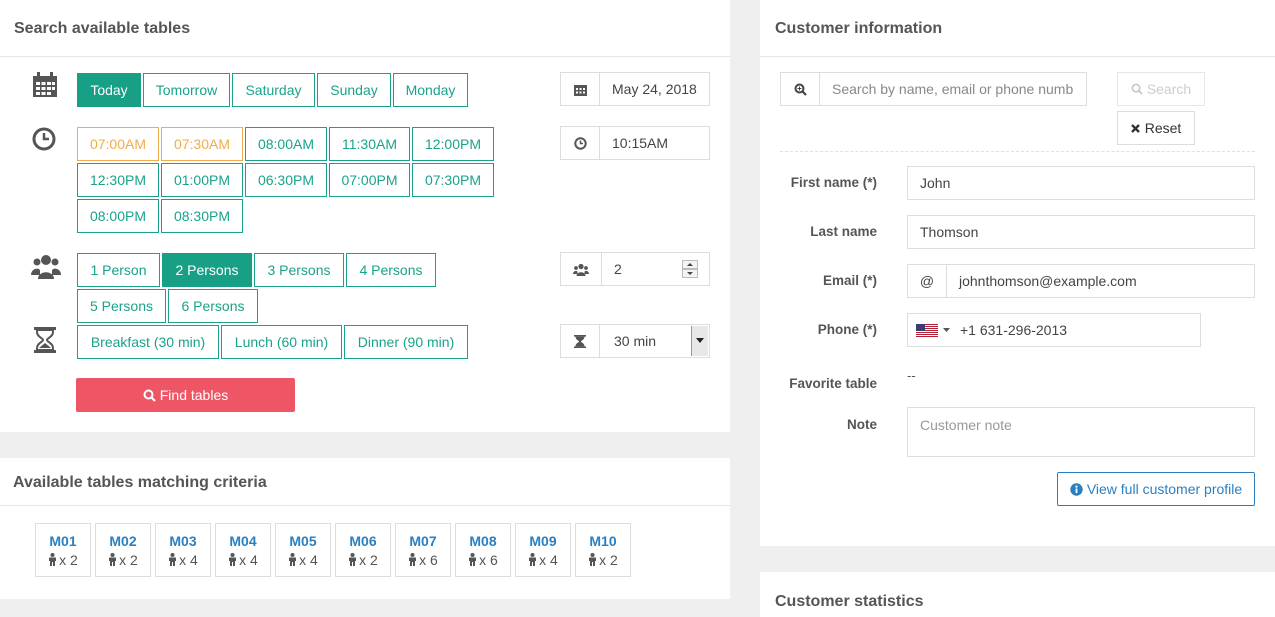  What do you see at coordinates (102, 28) in the screenshot?
I see `search-panel-title: Search available tables` at bounding box center [102, 28].